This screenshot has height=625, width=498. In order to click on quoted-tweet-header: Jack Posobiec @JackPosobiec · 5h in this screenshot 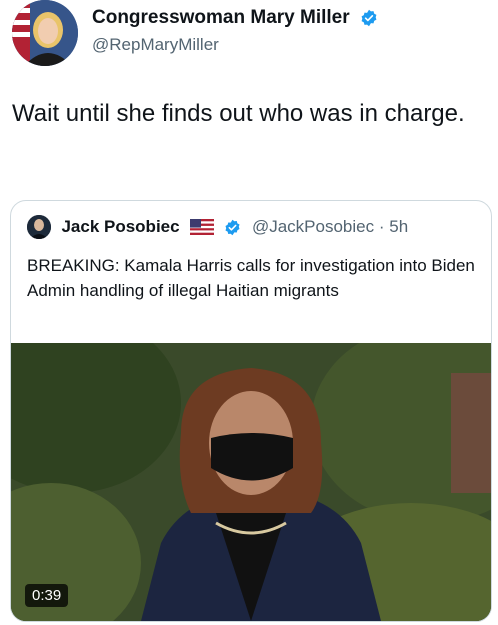, I will do `click(217, 230)`.